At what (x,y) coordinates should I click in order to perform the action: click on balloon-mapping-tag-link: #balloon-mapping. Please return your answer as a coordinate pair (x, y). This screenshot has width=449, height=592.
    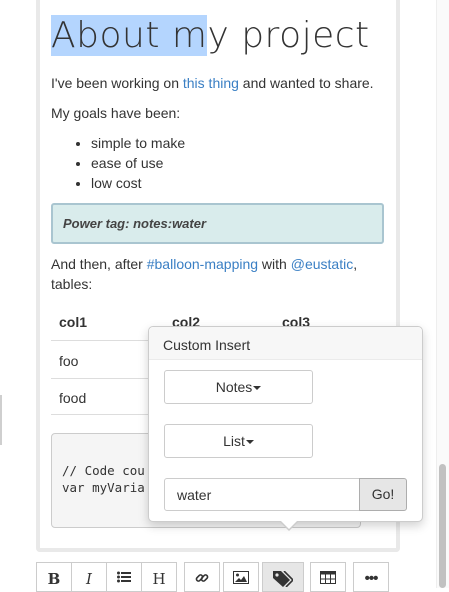
    Looking at the image, I should click on (202, 264).